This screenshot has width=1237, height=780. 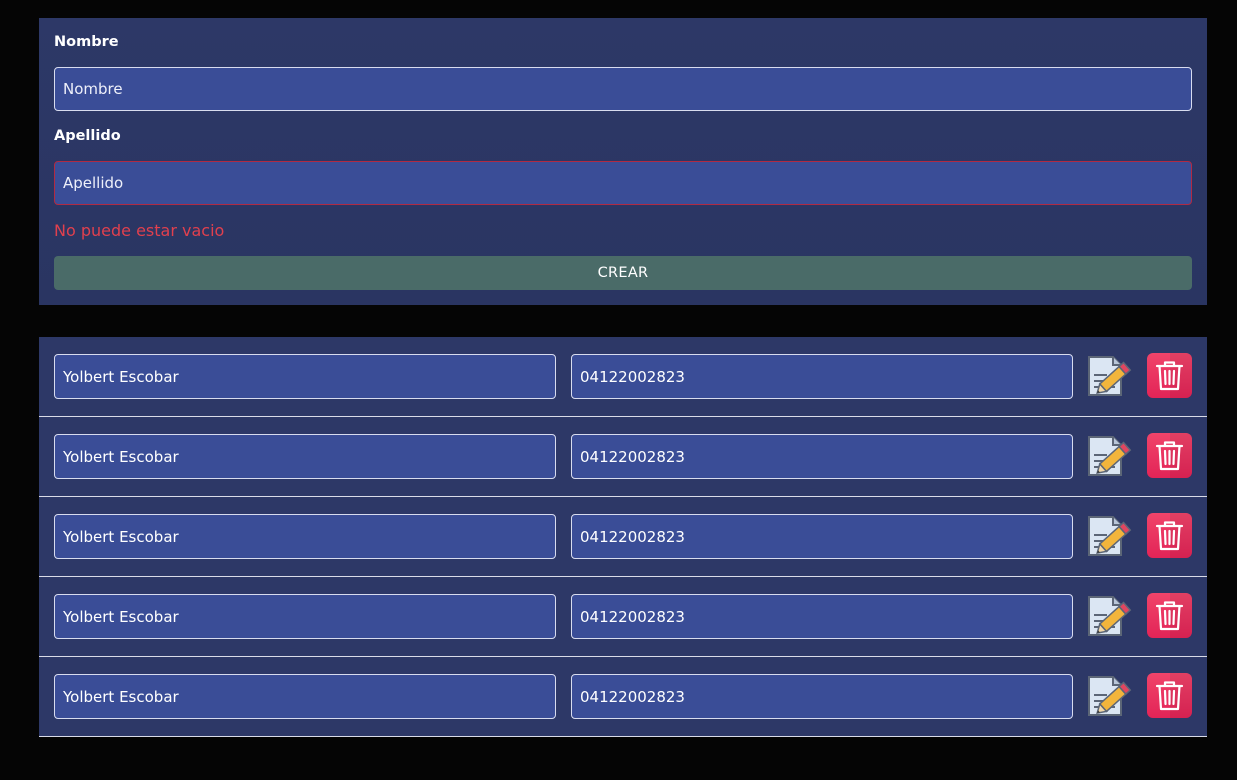 What do you see at coordinates (623, 273) in the screenshot?
I see `create-button: CREAR` at bounding box center [623, 273].